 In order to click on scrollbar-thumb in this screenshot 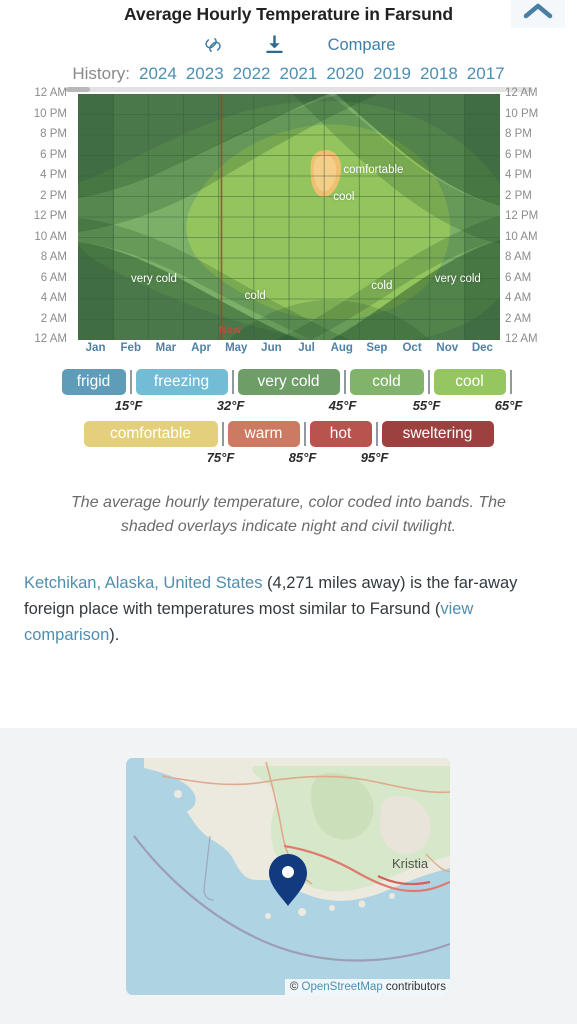, I will do `click(78, 89)`.